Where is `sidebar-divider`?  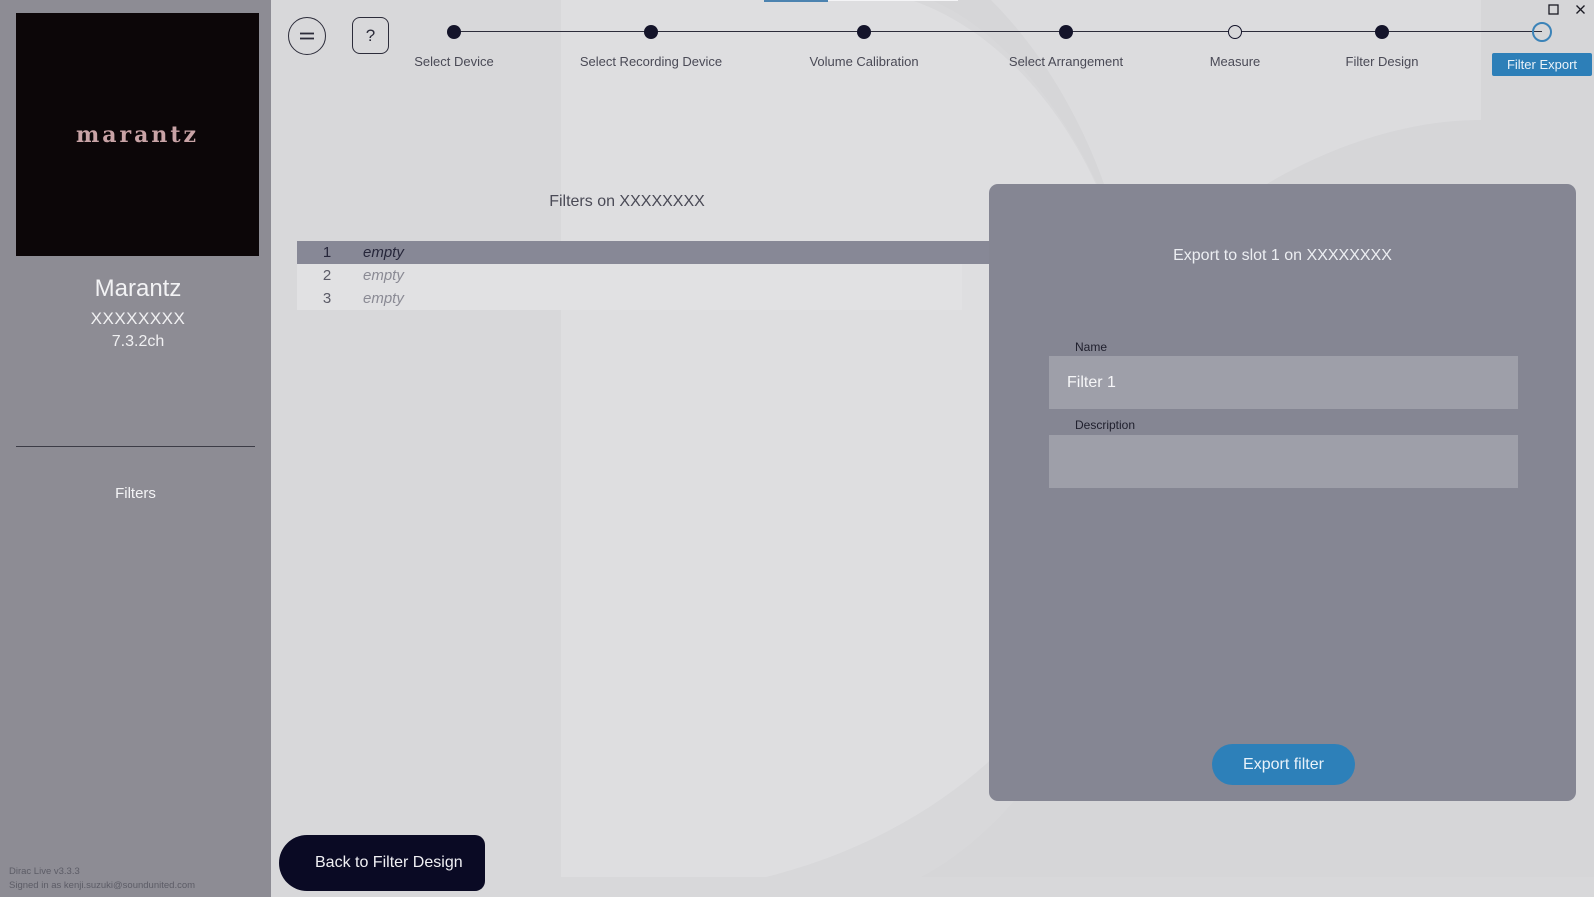
sidebar-divider is located at coordinates (135, 446).